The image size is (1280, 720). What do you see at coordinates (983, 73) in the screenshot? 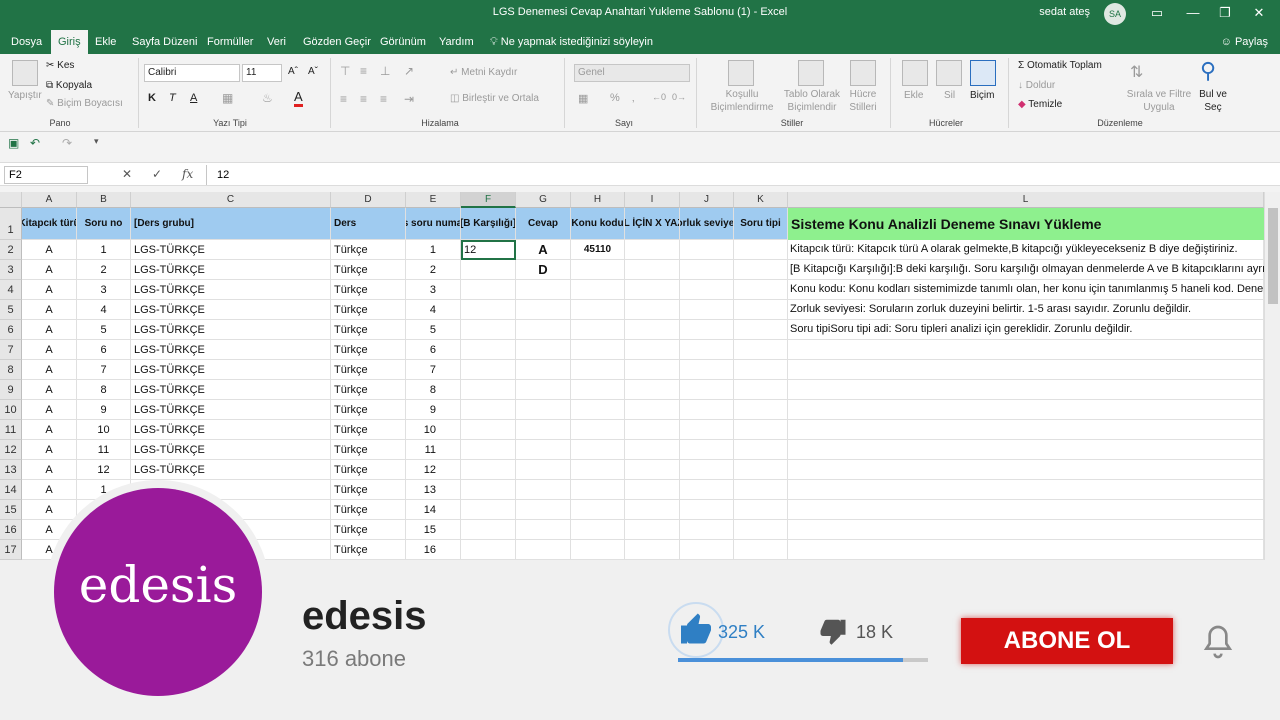
I see `format-cells-icon` at bounding box center [983, 73].